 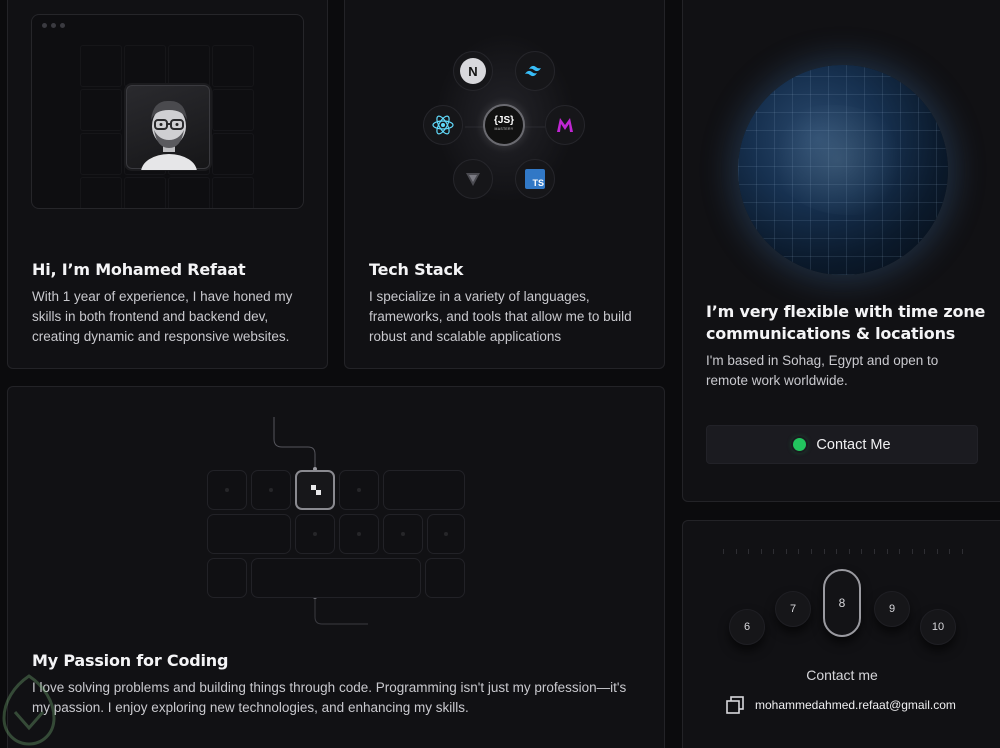 What do you see at coordinates (747, 627) in the screenshot?
I see `dial-number: 6` at bounding box center [747, 627].